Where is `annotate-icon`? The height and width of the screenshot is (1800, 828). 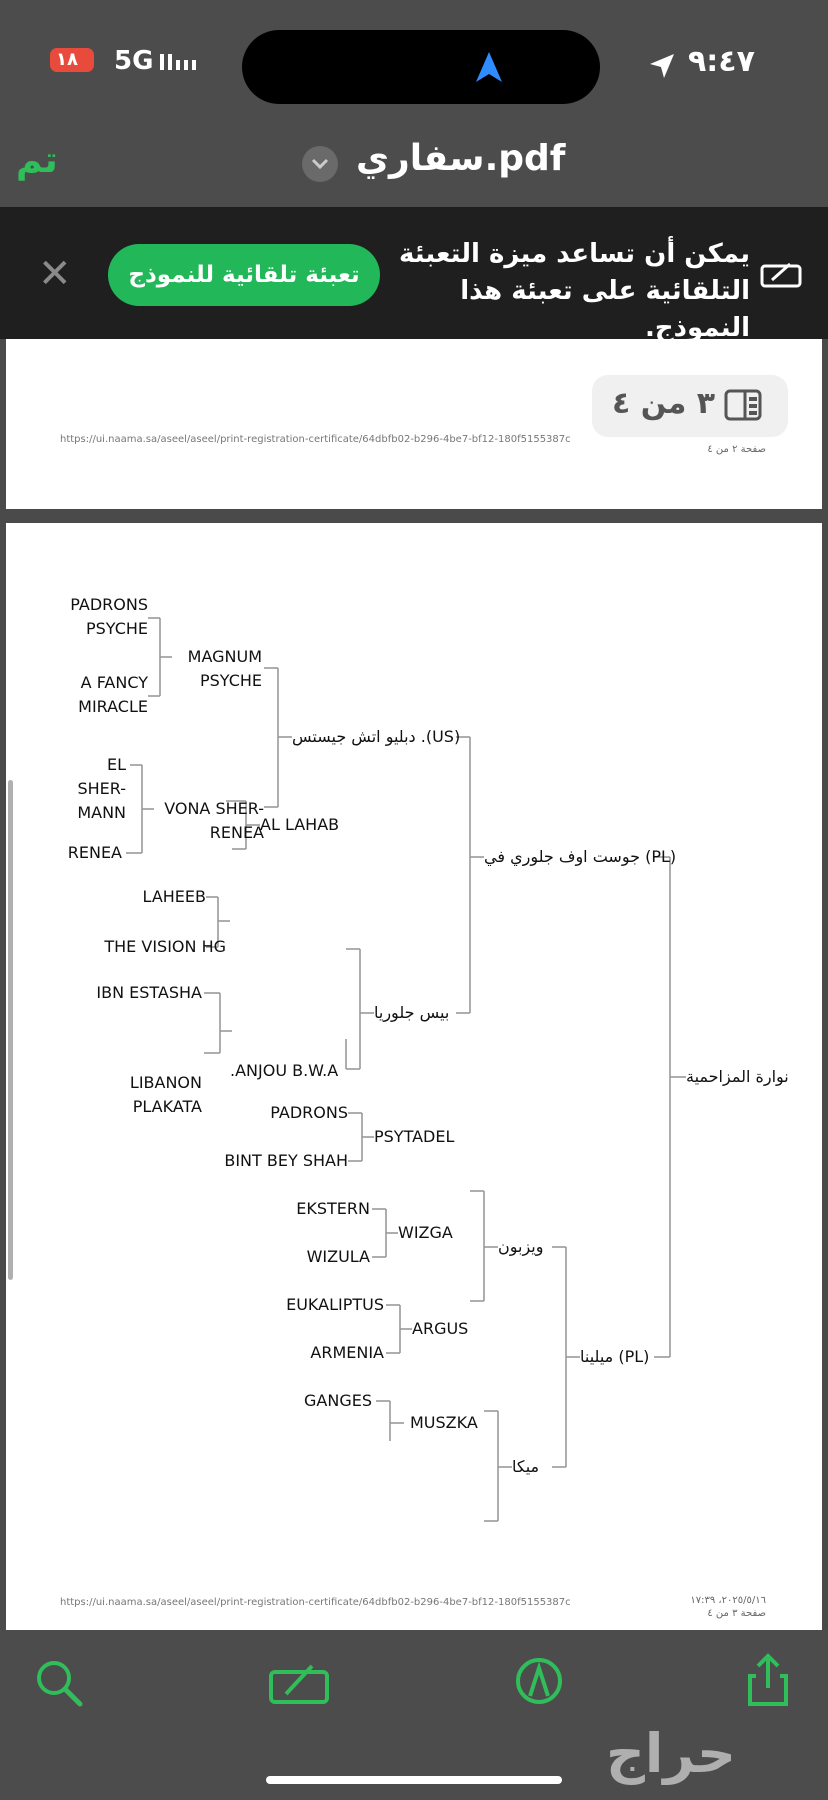
annotate-icon is located at coordinates (539, 1681).